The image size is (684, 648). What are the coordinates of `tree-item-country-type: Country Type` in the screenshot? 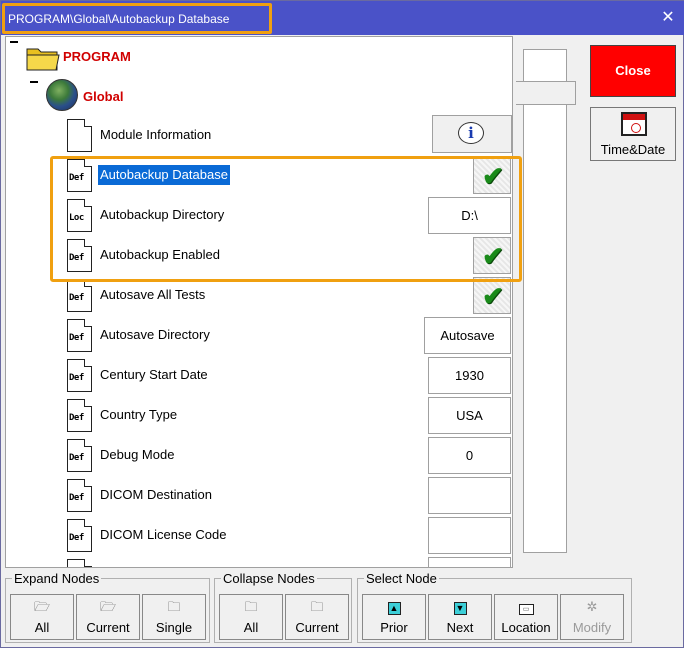 It's located at (138, 415).